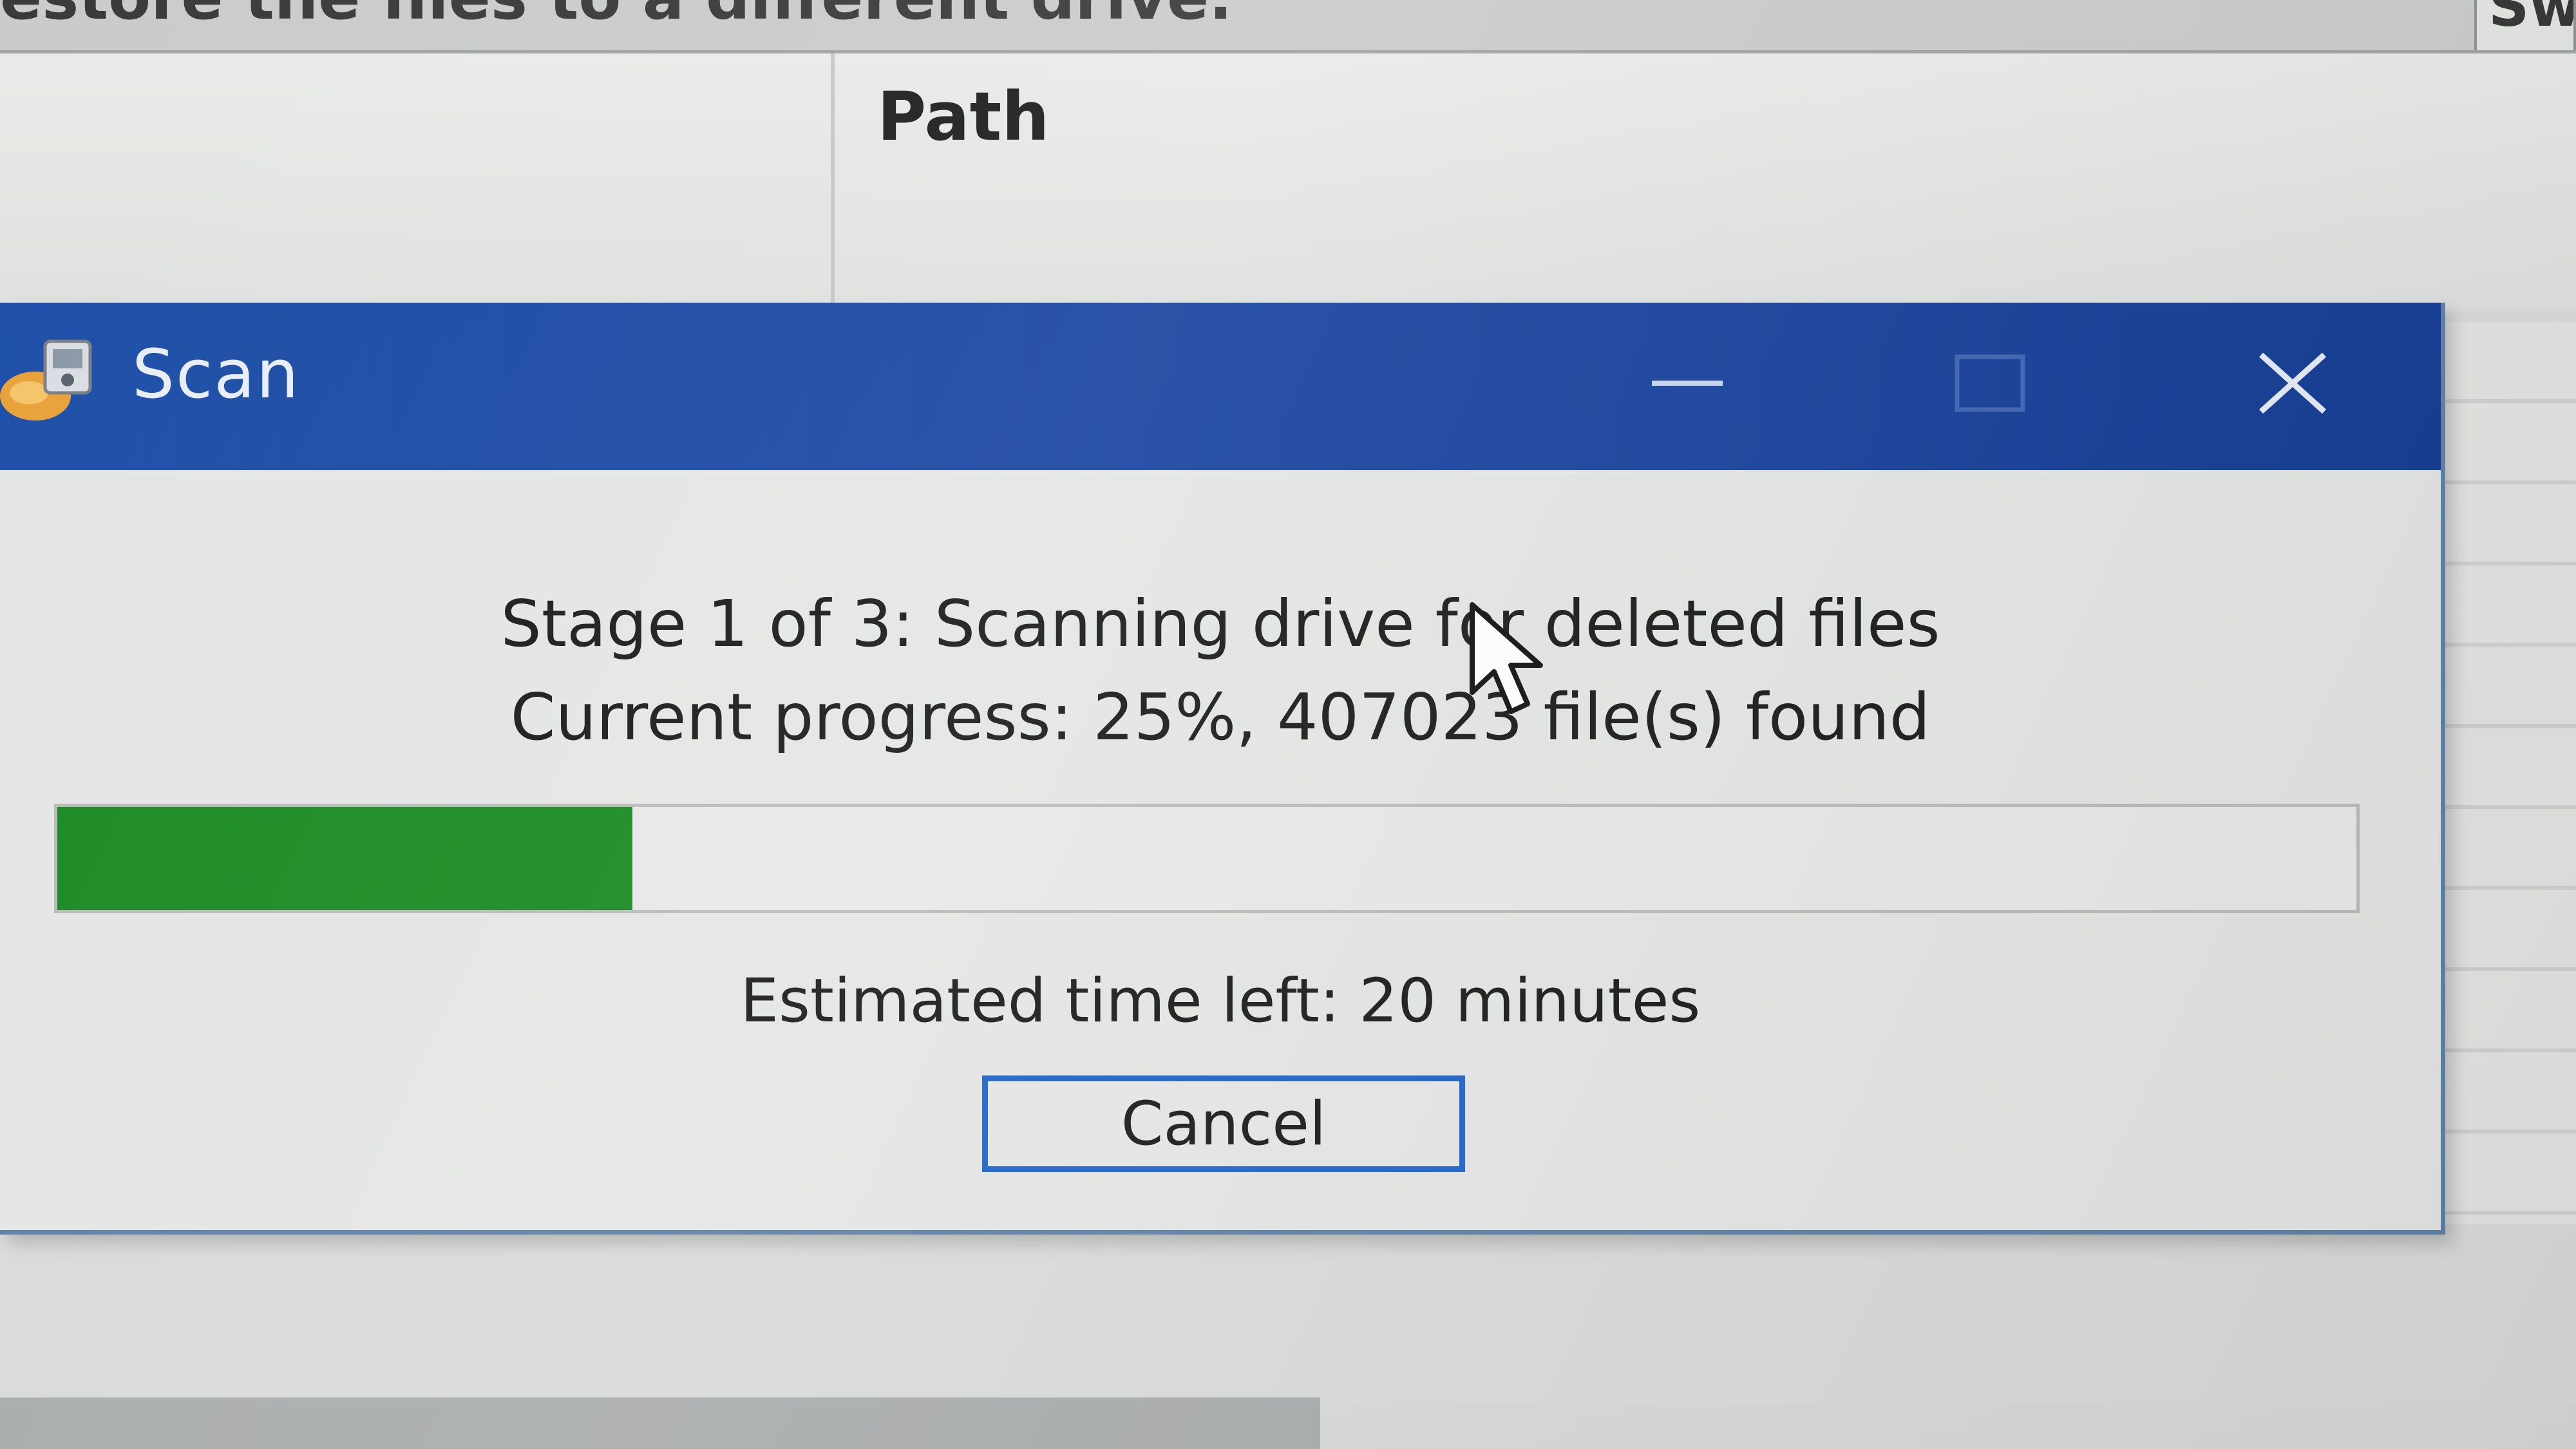  I want to click on estimated-time-text: Estimated time left: 20 minutes, so click(1221, 1001).